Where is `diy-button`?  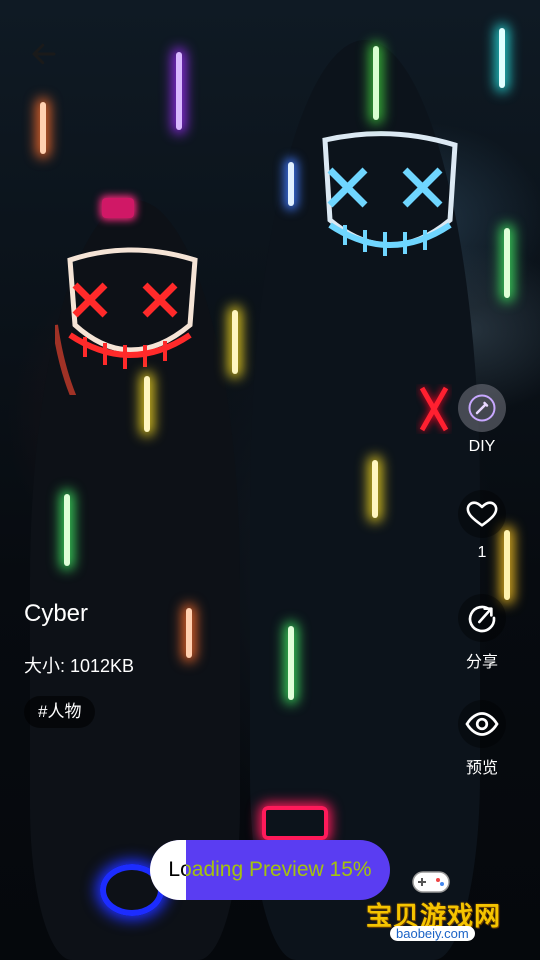 diy-button is located at coordinates (482, 408).